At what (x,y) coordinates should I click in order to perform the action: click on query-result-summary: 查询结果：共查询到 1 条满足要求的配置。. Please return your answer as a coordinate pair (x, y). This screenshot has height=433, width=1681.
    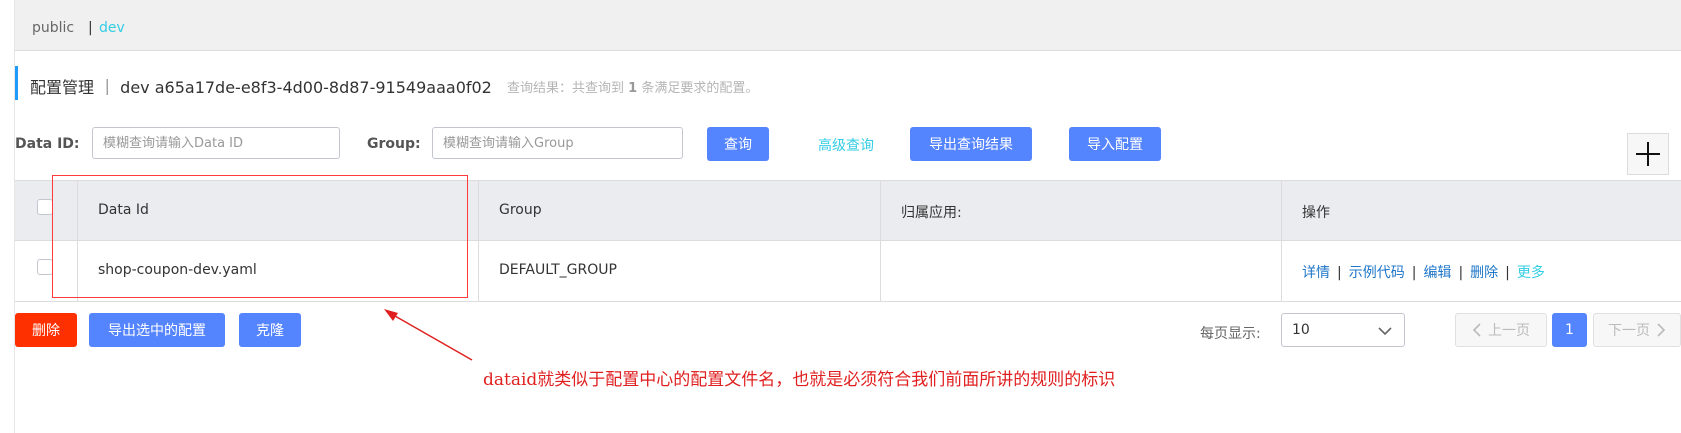
    Looking at the image, I should click on (632, 86).